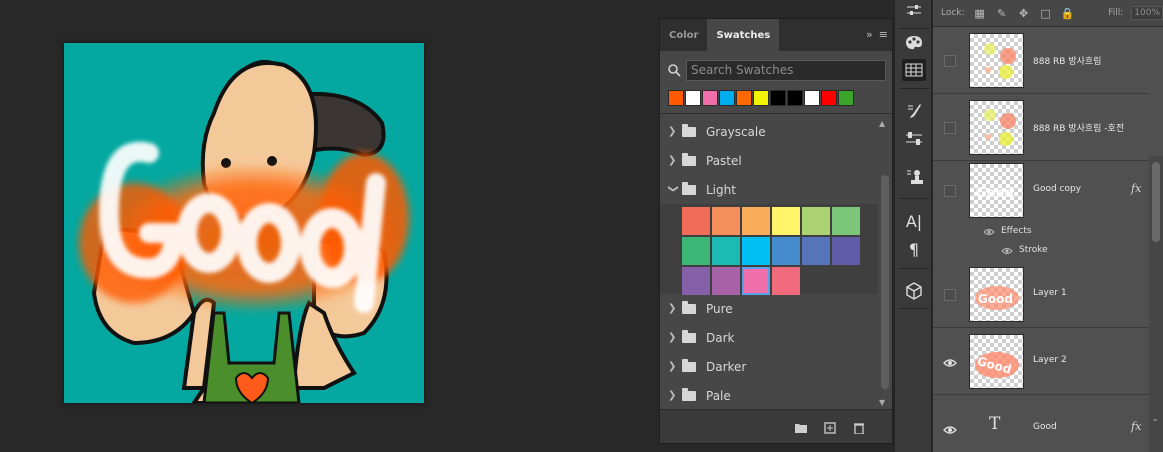  What do you see at coordinates (914, 43) in the screenshot?
I see `palette-icon` at bounding box center [914, 43].